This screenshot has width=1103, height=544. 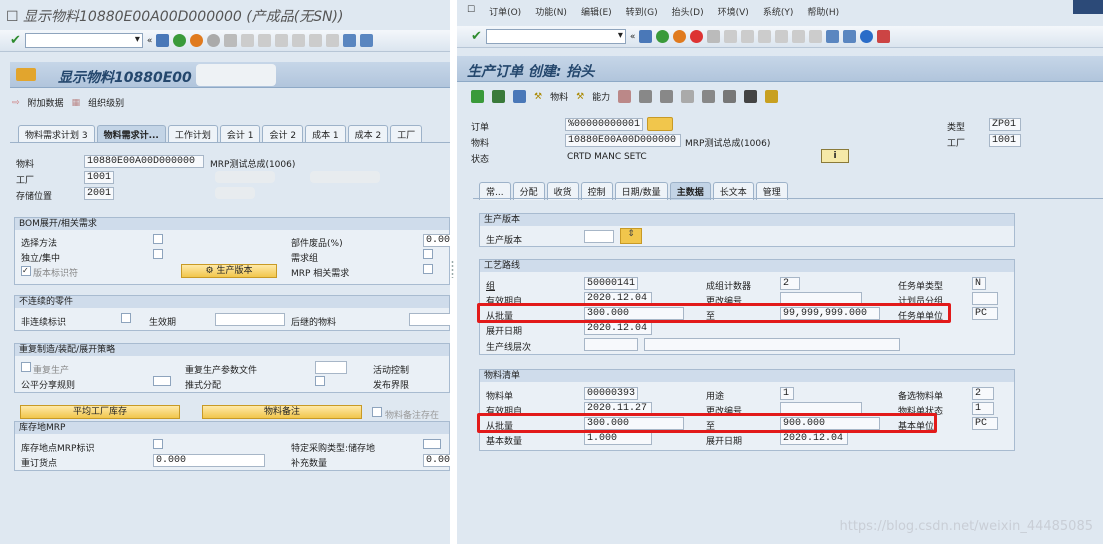 I want to click on alt-bom-field: 2, so click(x=983, y=393).